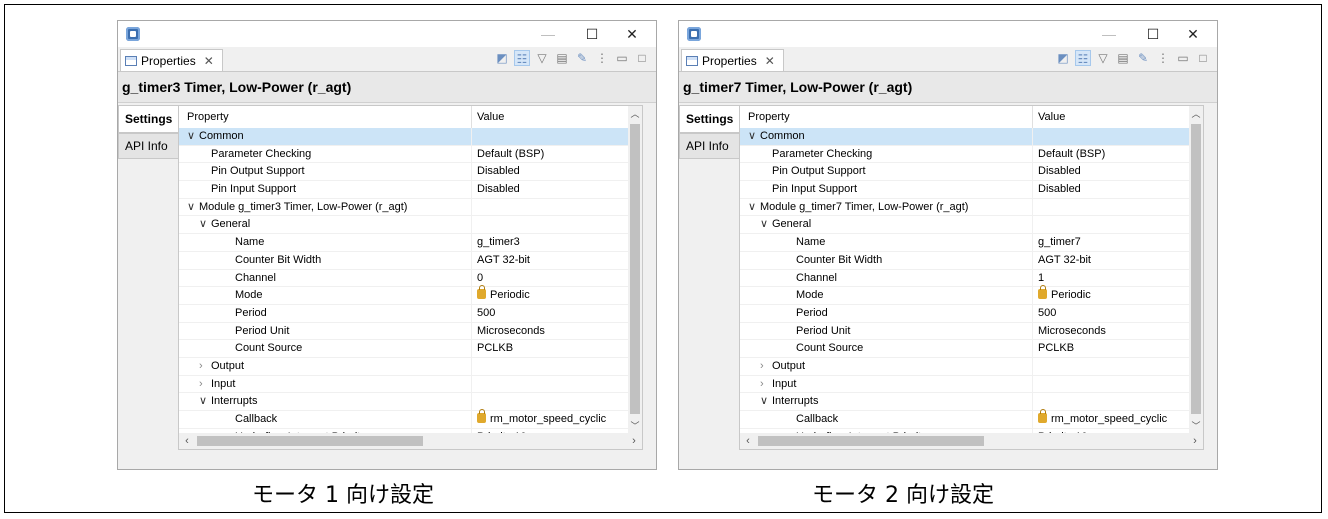  Describe the element at coordinates (965, 366) in the screenshot. I see `table-row: › Output` at that location.